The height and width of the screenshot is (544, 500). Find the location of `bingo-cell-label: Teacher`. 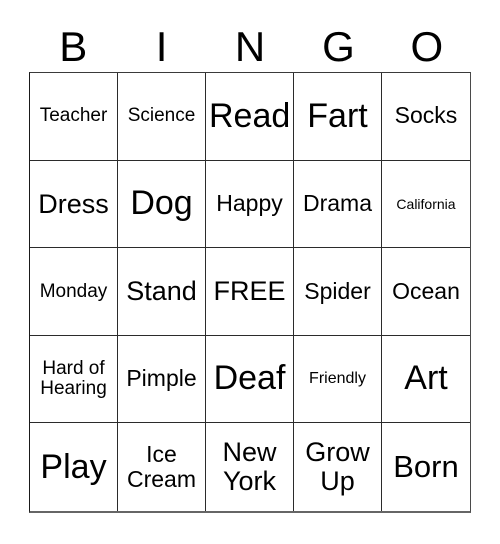

bingo-cell-label: Teacher is located at coordinates (73, 116).